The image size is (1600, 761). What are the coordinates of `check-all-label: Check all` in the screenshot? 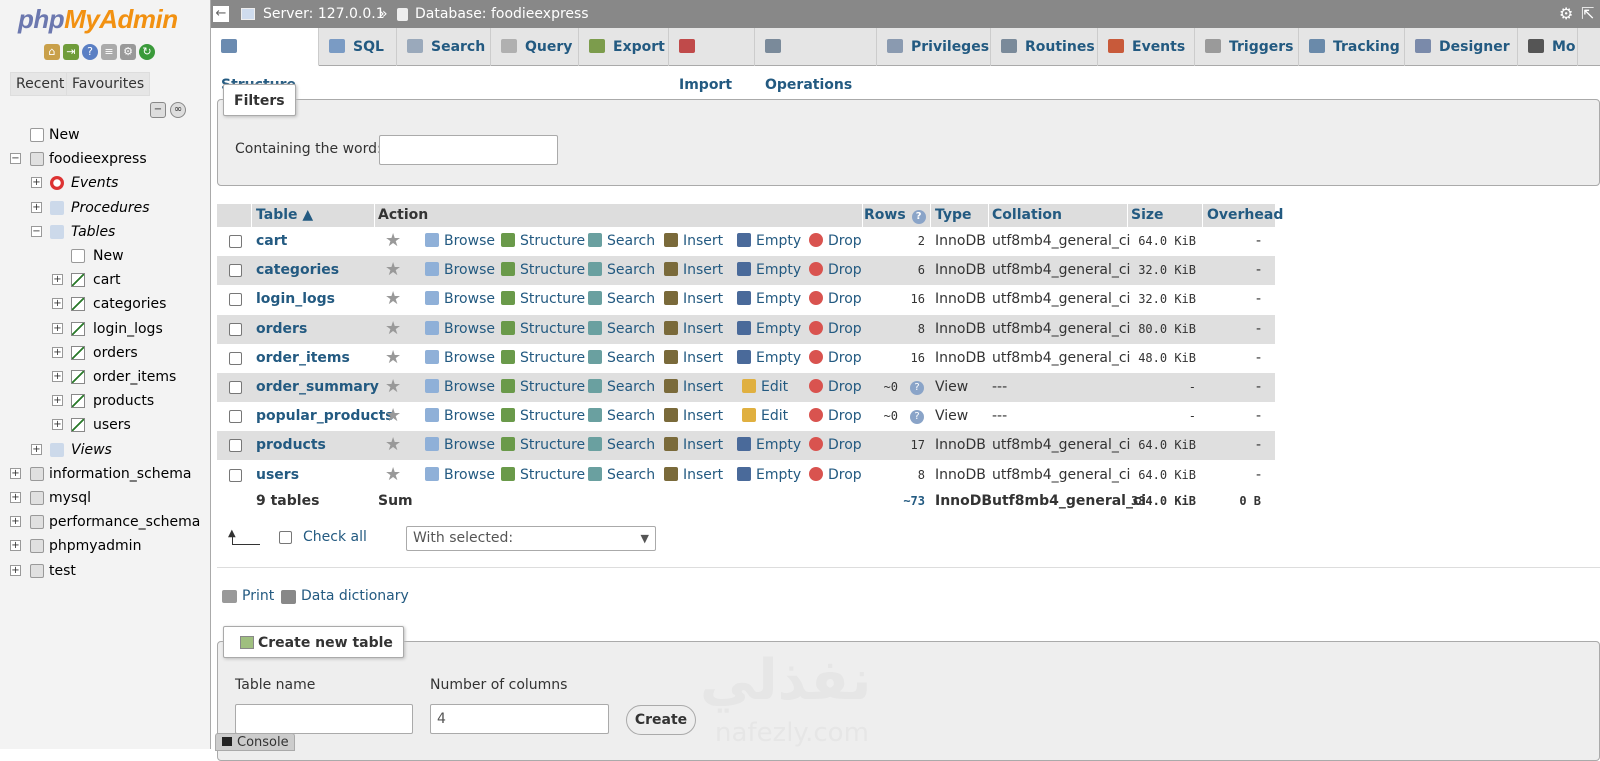 It's located at (335, 537).